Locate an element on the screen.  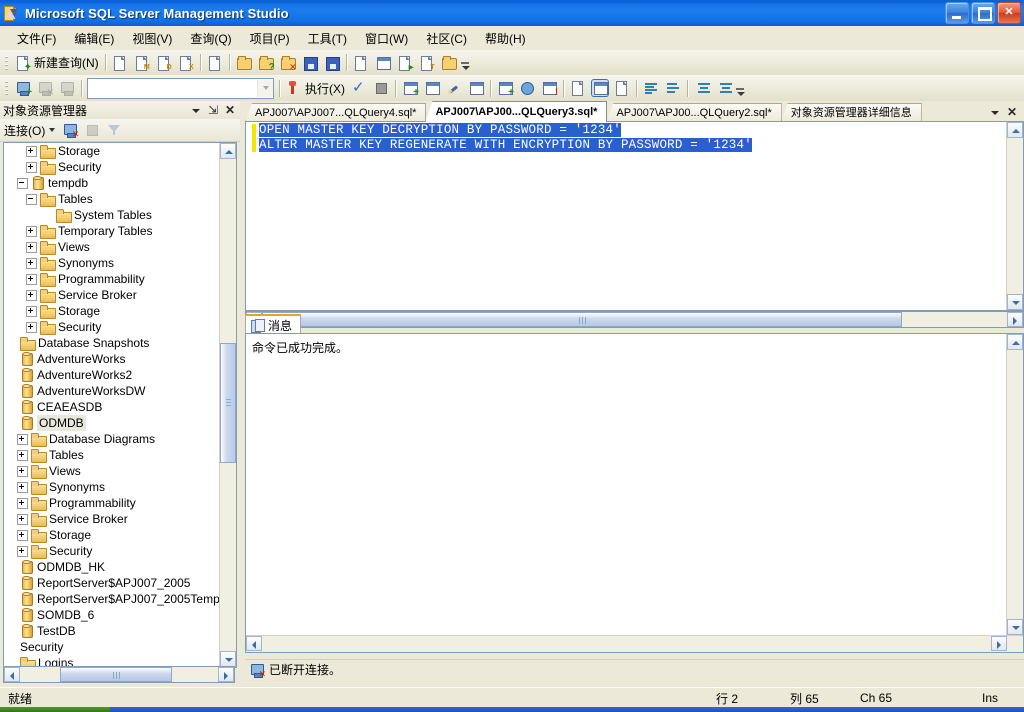
oe-filter-button is located at coordinates (114, 130).